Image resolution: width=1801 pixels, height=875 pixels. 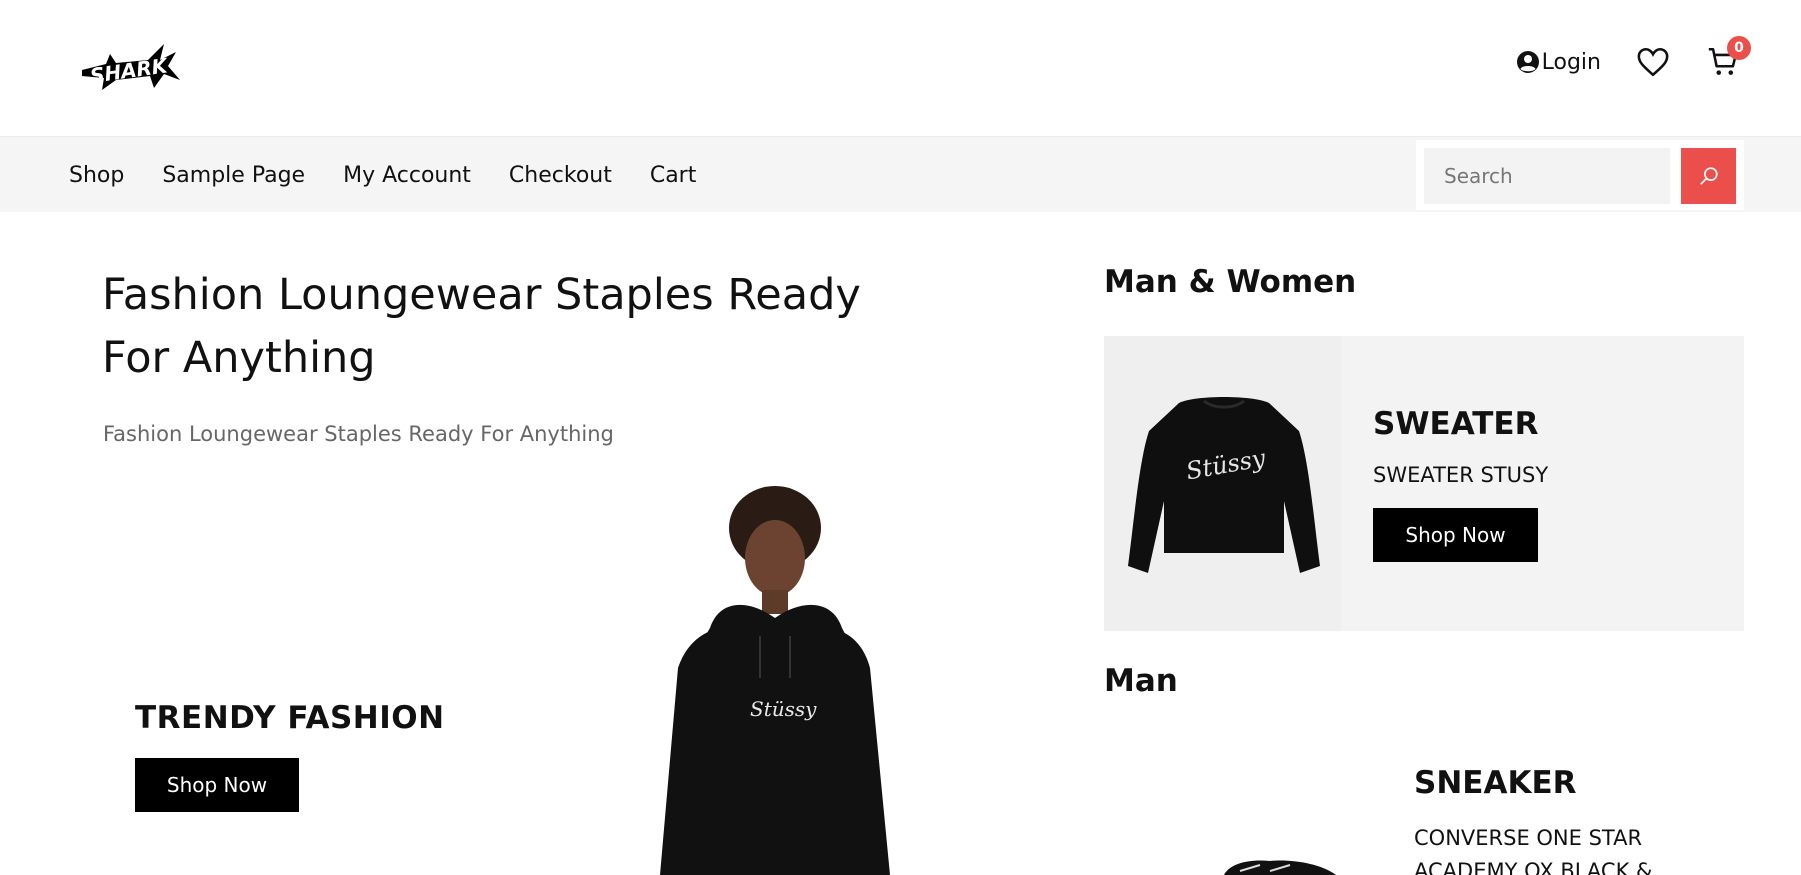 What do you see at coordinates (1527, 62) in the screenshot?
I see `user-icon` at bounding box center [1527, 62].